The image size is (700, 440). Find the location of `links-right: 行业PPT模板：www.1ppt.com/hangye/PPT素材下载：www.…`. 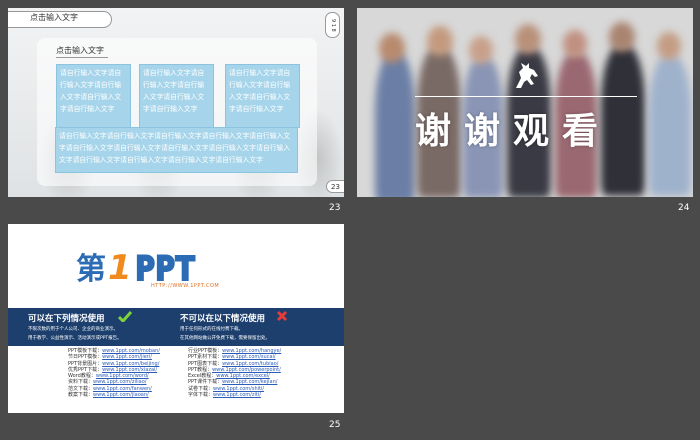

links-right: 行业PPT模板：www.1ppt.com/hangye/PPT素材下载：www.… is located at coordinates (234, 373).